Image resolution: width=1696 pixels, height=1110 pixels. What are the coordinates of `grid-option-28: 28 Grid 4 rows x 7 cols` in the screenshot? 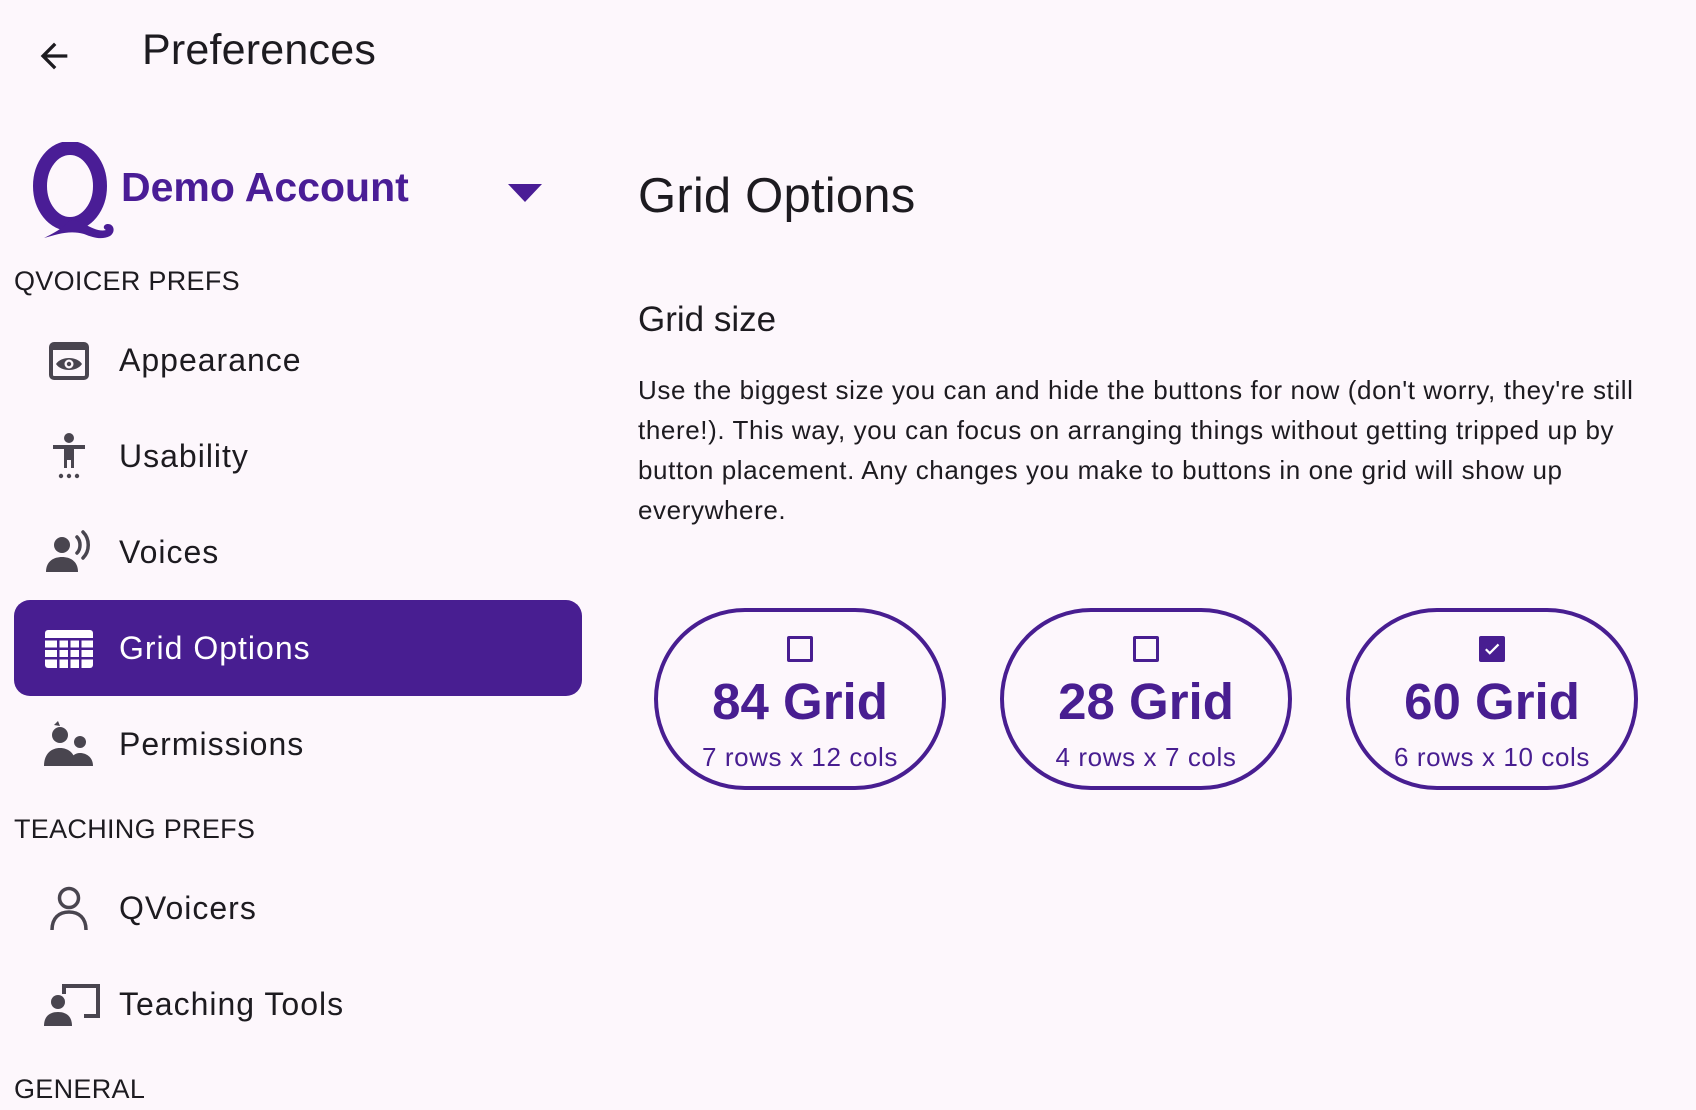 It's located at (1146, 699).